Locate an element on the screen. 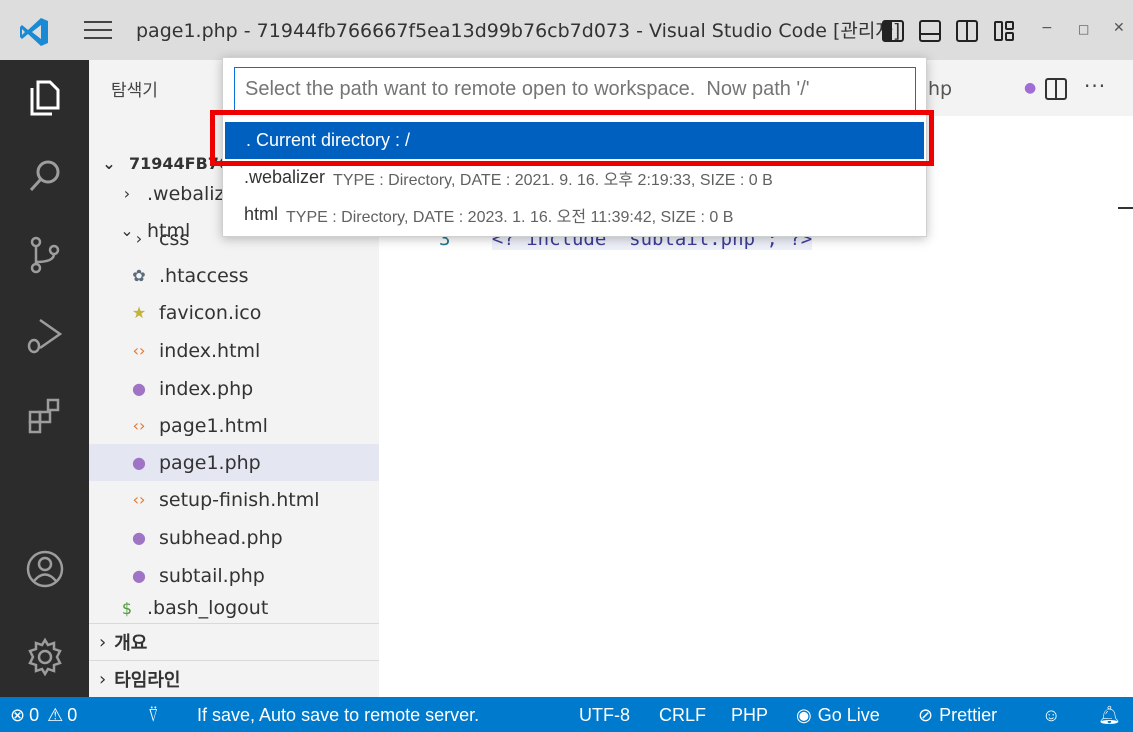  settings-gear-icon is located at coordinates (45, 657).